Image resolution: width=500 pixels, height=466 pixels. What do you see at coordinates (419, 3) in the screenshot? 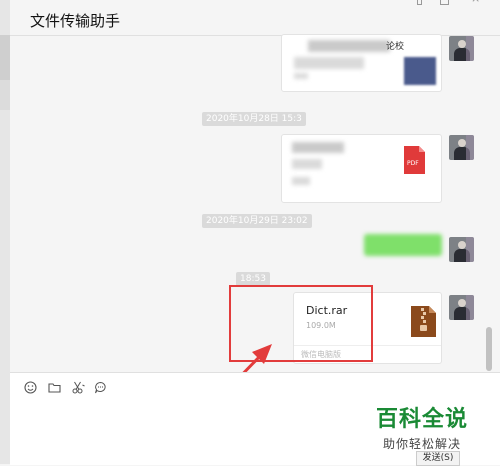
I see `pin-icon` at bounding box center [419, 3].